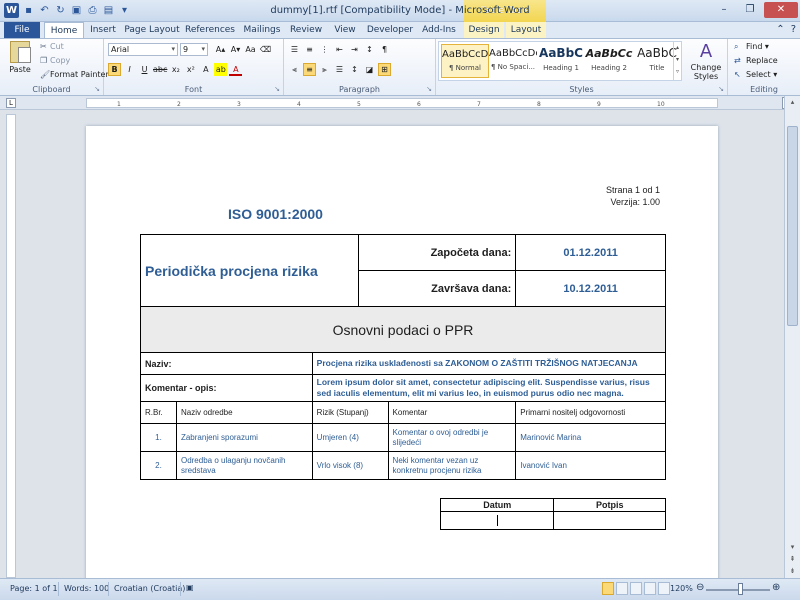 The image size is (800, 600). Describe the element at coordinates (780, 29) in the screenshot. I see `minimize-ribbon-icon: ⌃` at that location.